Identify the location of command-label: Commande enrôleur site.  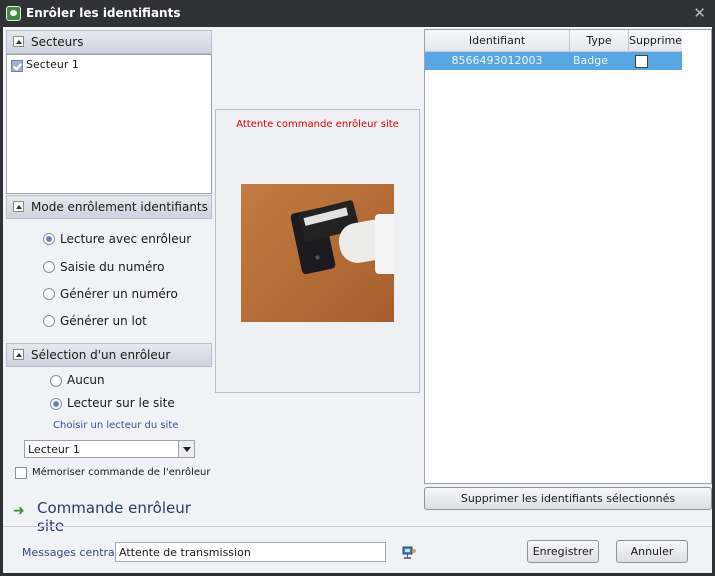
(114, 517).